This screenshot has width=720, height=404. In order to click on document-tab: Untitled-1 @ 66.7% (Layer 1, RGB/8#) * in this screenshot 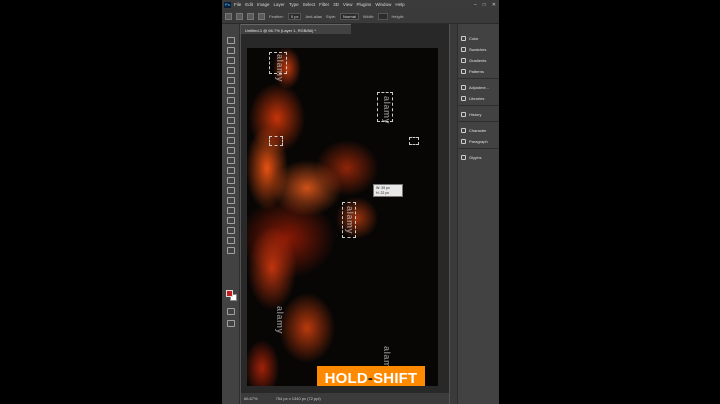, I will do `click(296, 29)`.